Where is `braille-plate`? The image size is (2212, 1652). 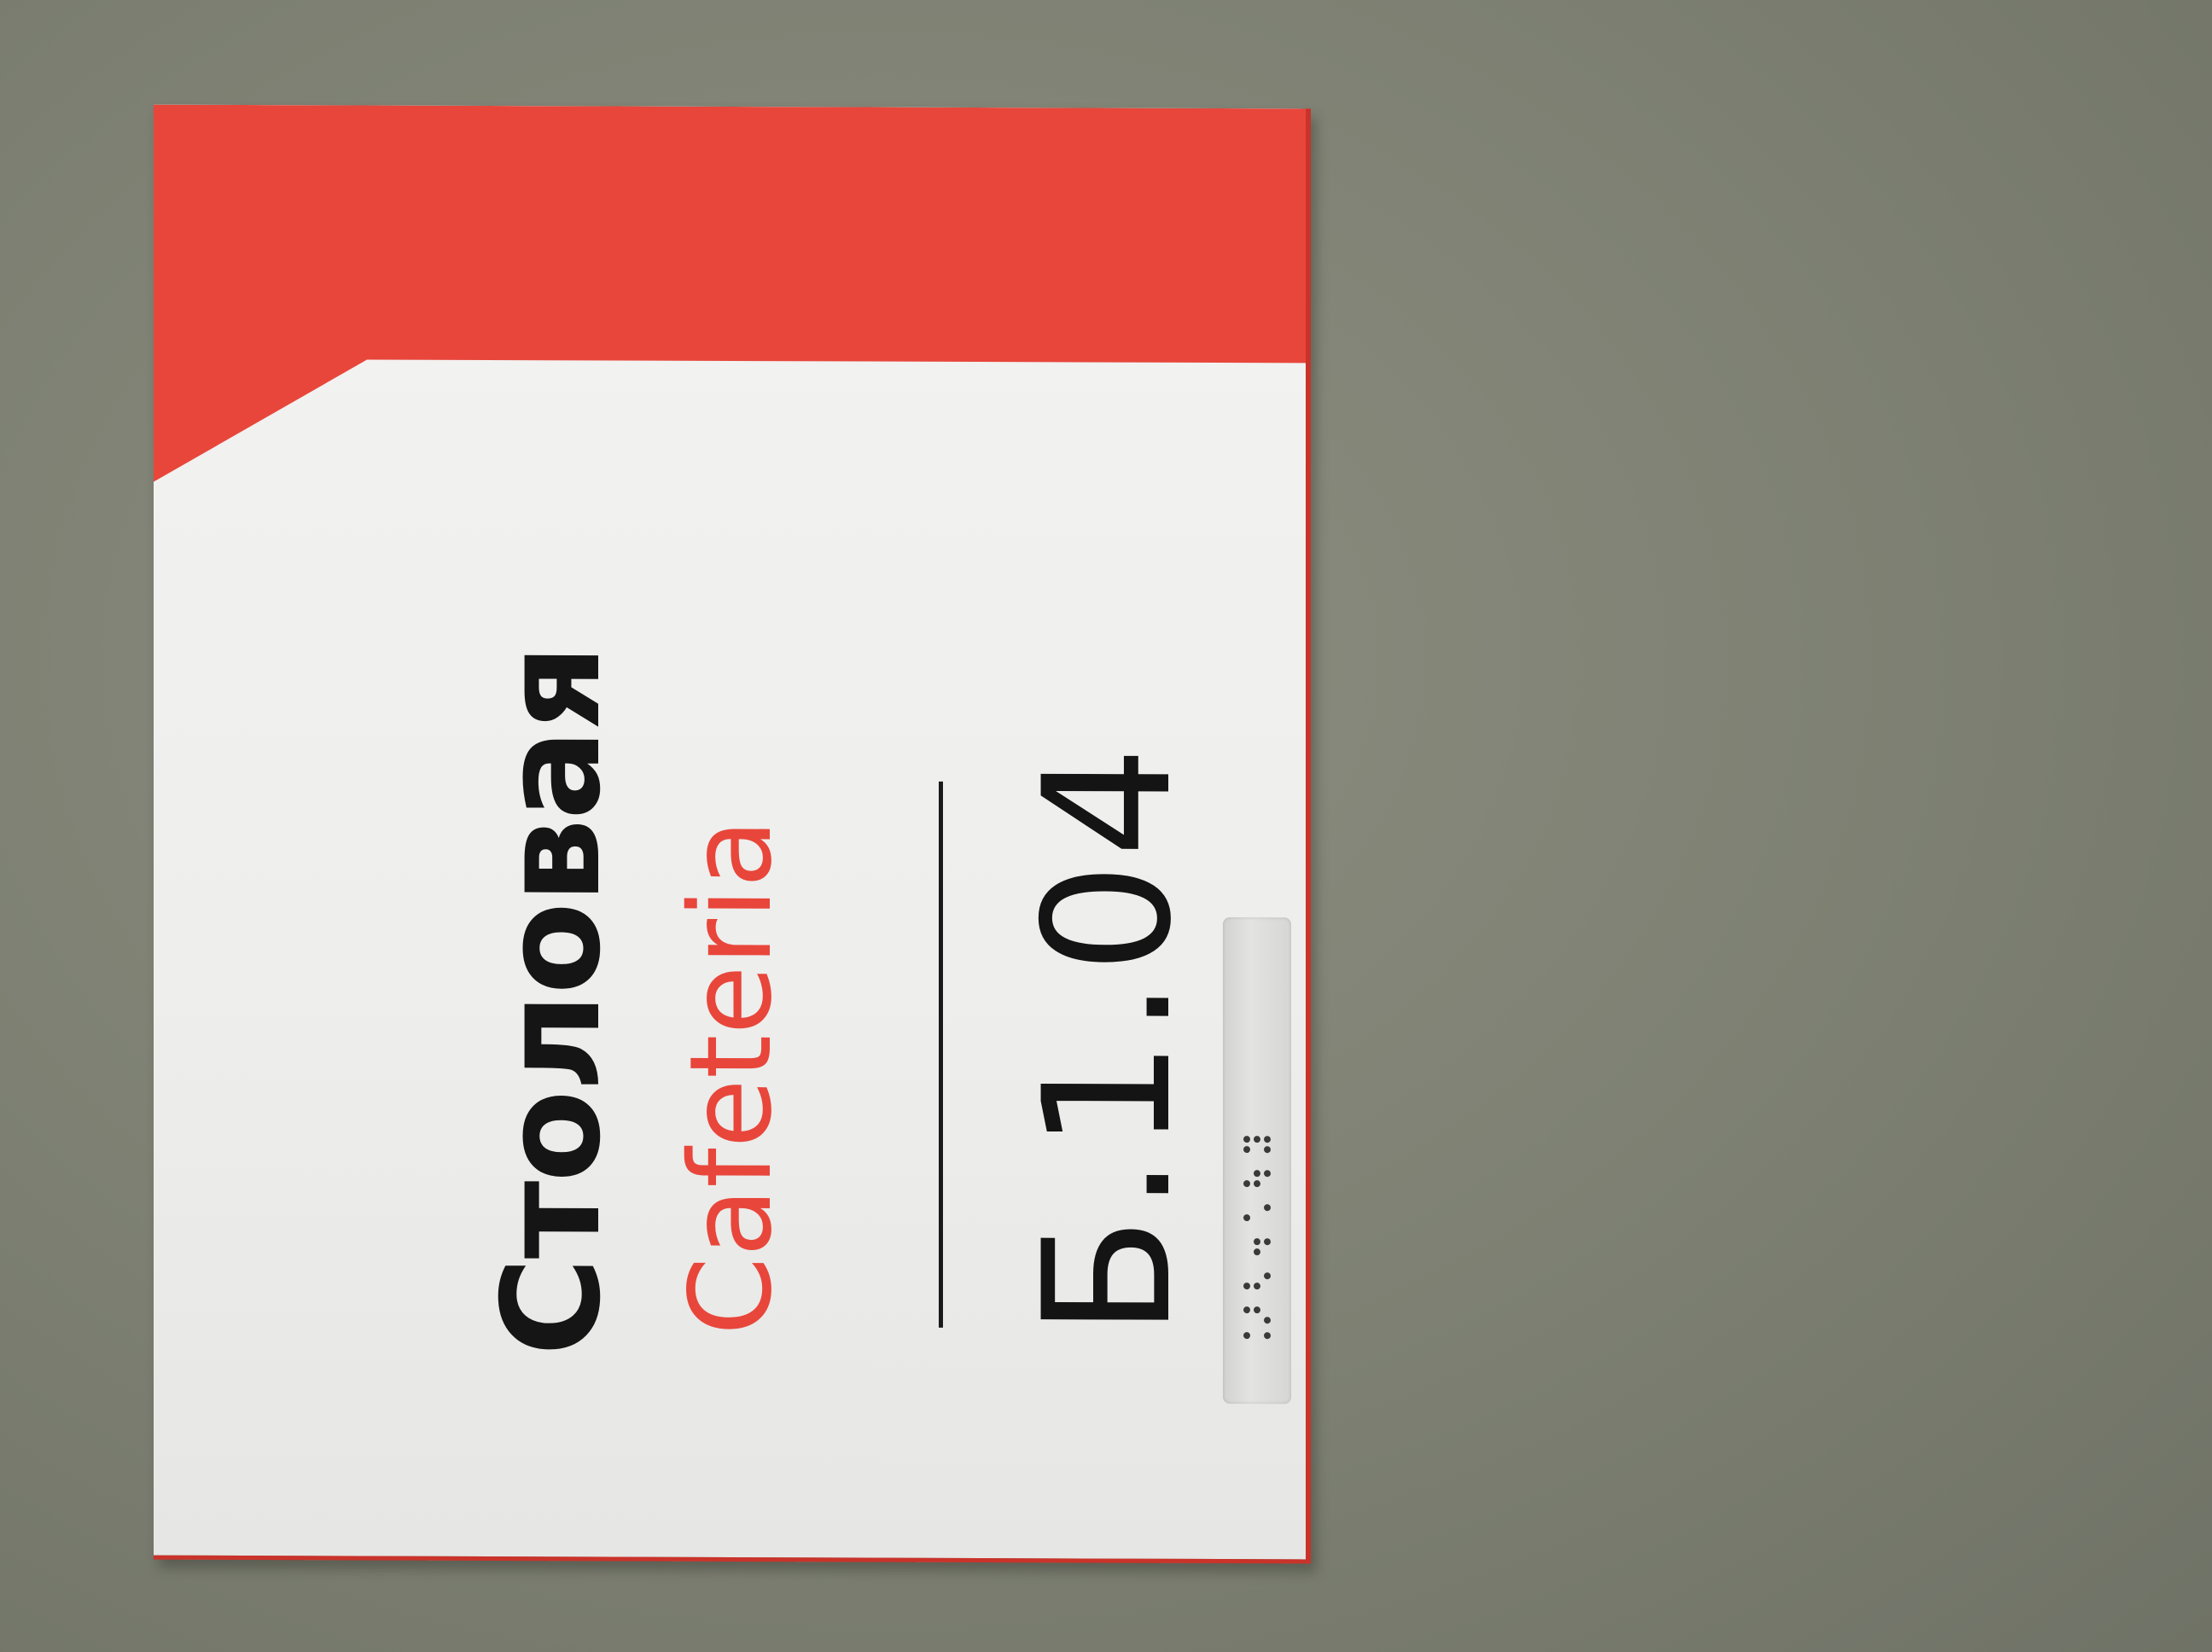 braille-plate is located at coordinates (1257, 1161).